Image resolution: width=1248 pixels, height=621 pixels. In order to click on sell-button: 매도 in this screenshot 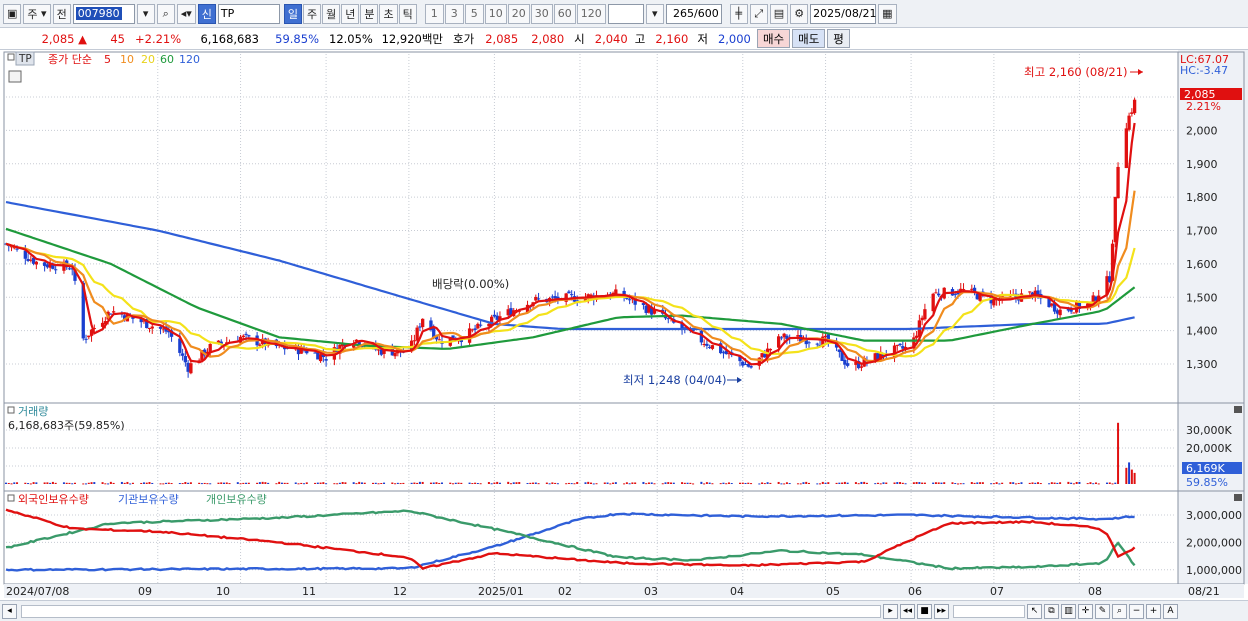, I will do `click(809, 38)`.